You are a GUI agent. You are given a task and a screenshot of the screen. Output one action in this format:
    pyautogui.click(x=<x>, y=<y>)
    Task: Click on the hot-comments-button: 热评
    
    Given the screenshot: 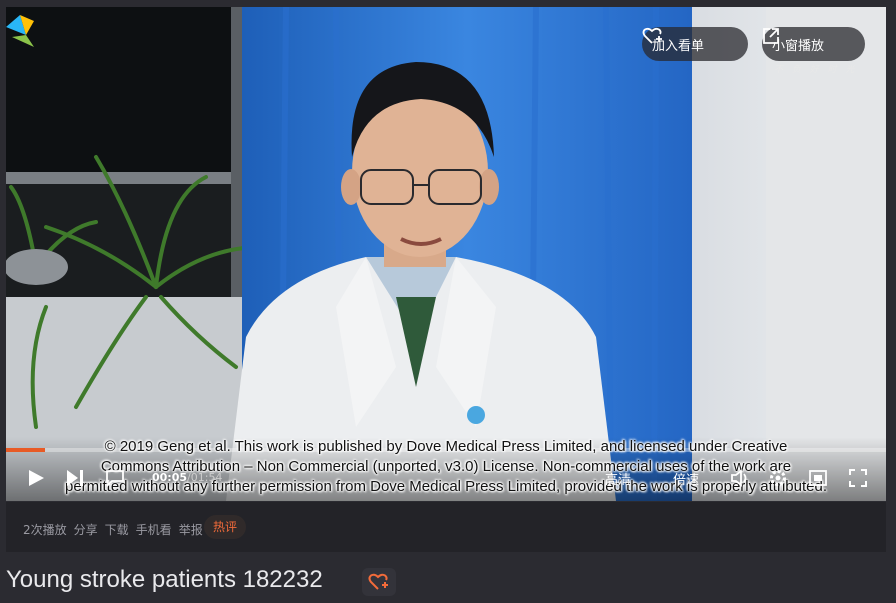 What is the action you would take?
    pyautogui.click(x=225, y=527)
    